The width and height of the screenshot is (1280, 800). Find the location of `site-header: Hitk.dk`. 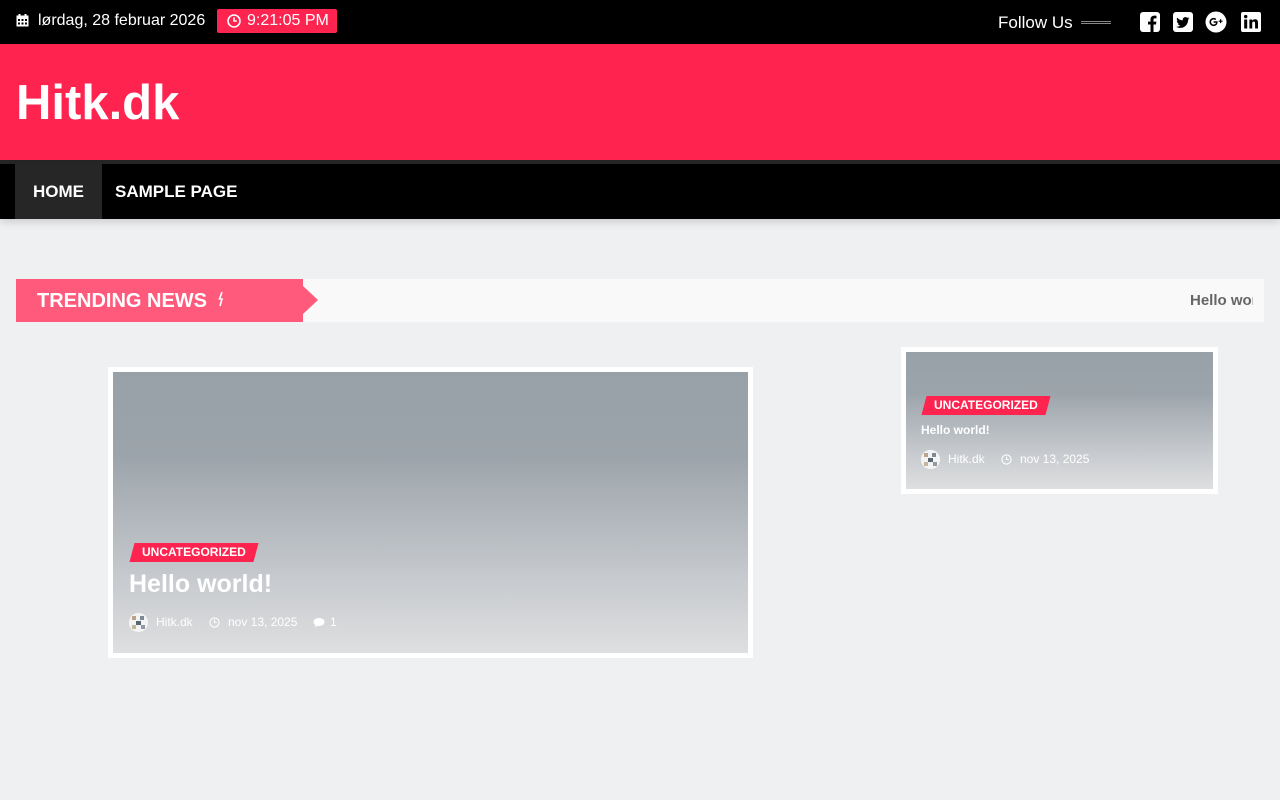

site-header: Hitk.dk is located at coordinates (640, 102).